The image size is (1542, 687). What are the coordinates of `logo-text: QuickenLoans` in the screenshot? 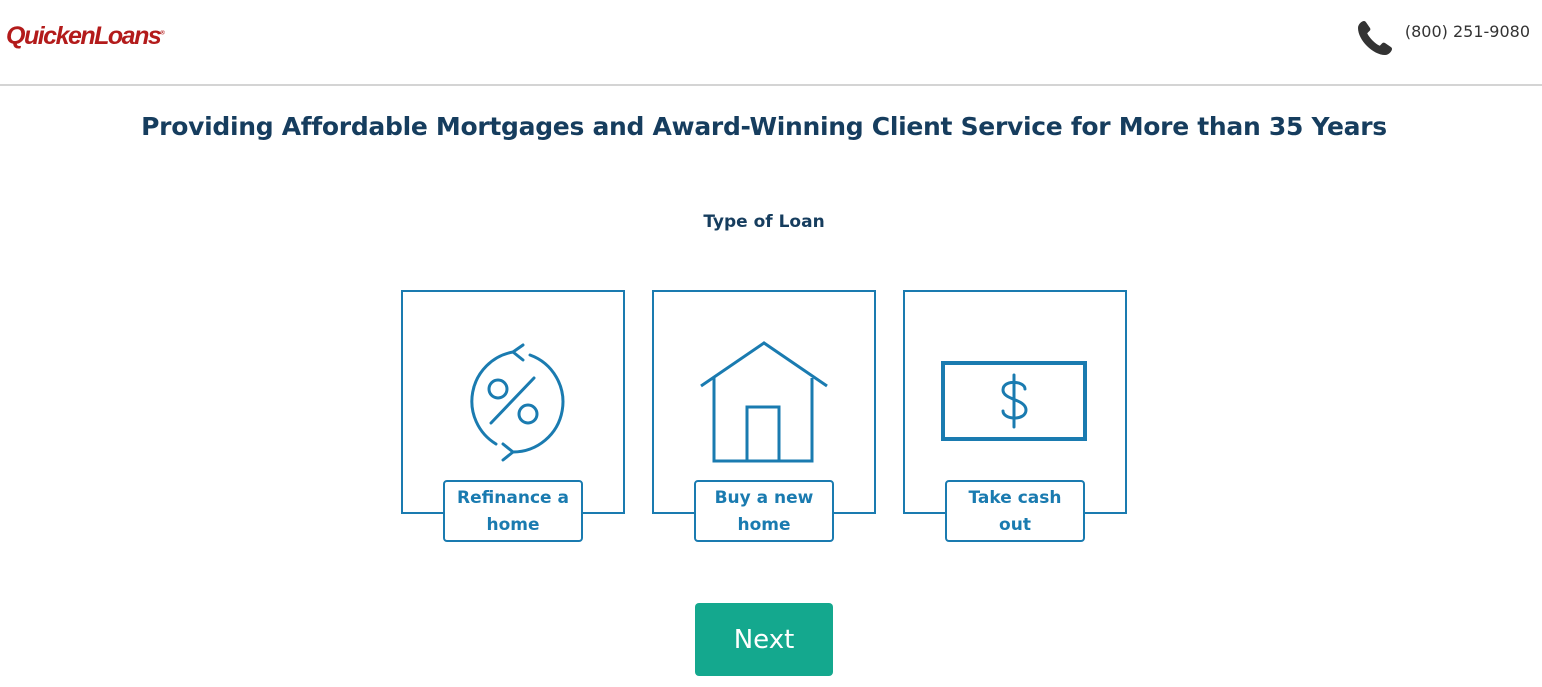 It's located at (84, 36).